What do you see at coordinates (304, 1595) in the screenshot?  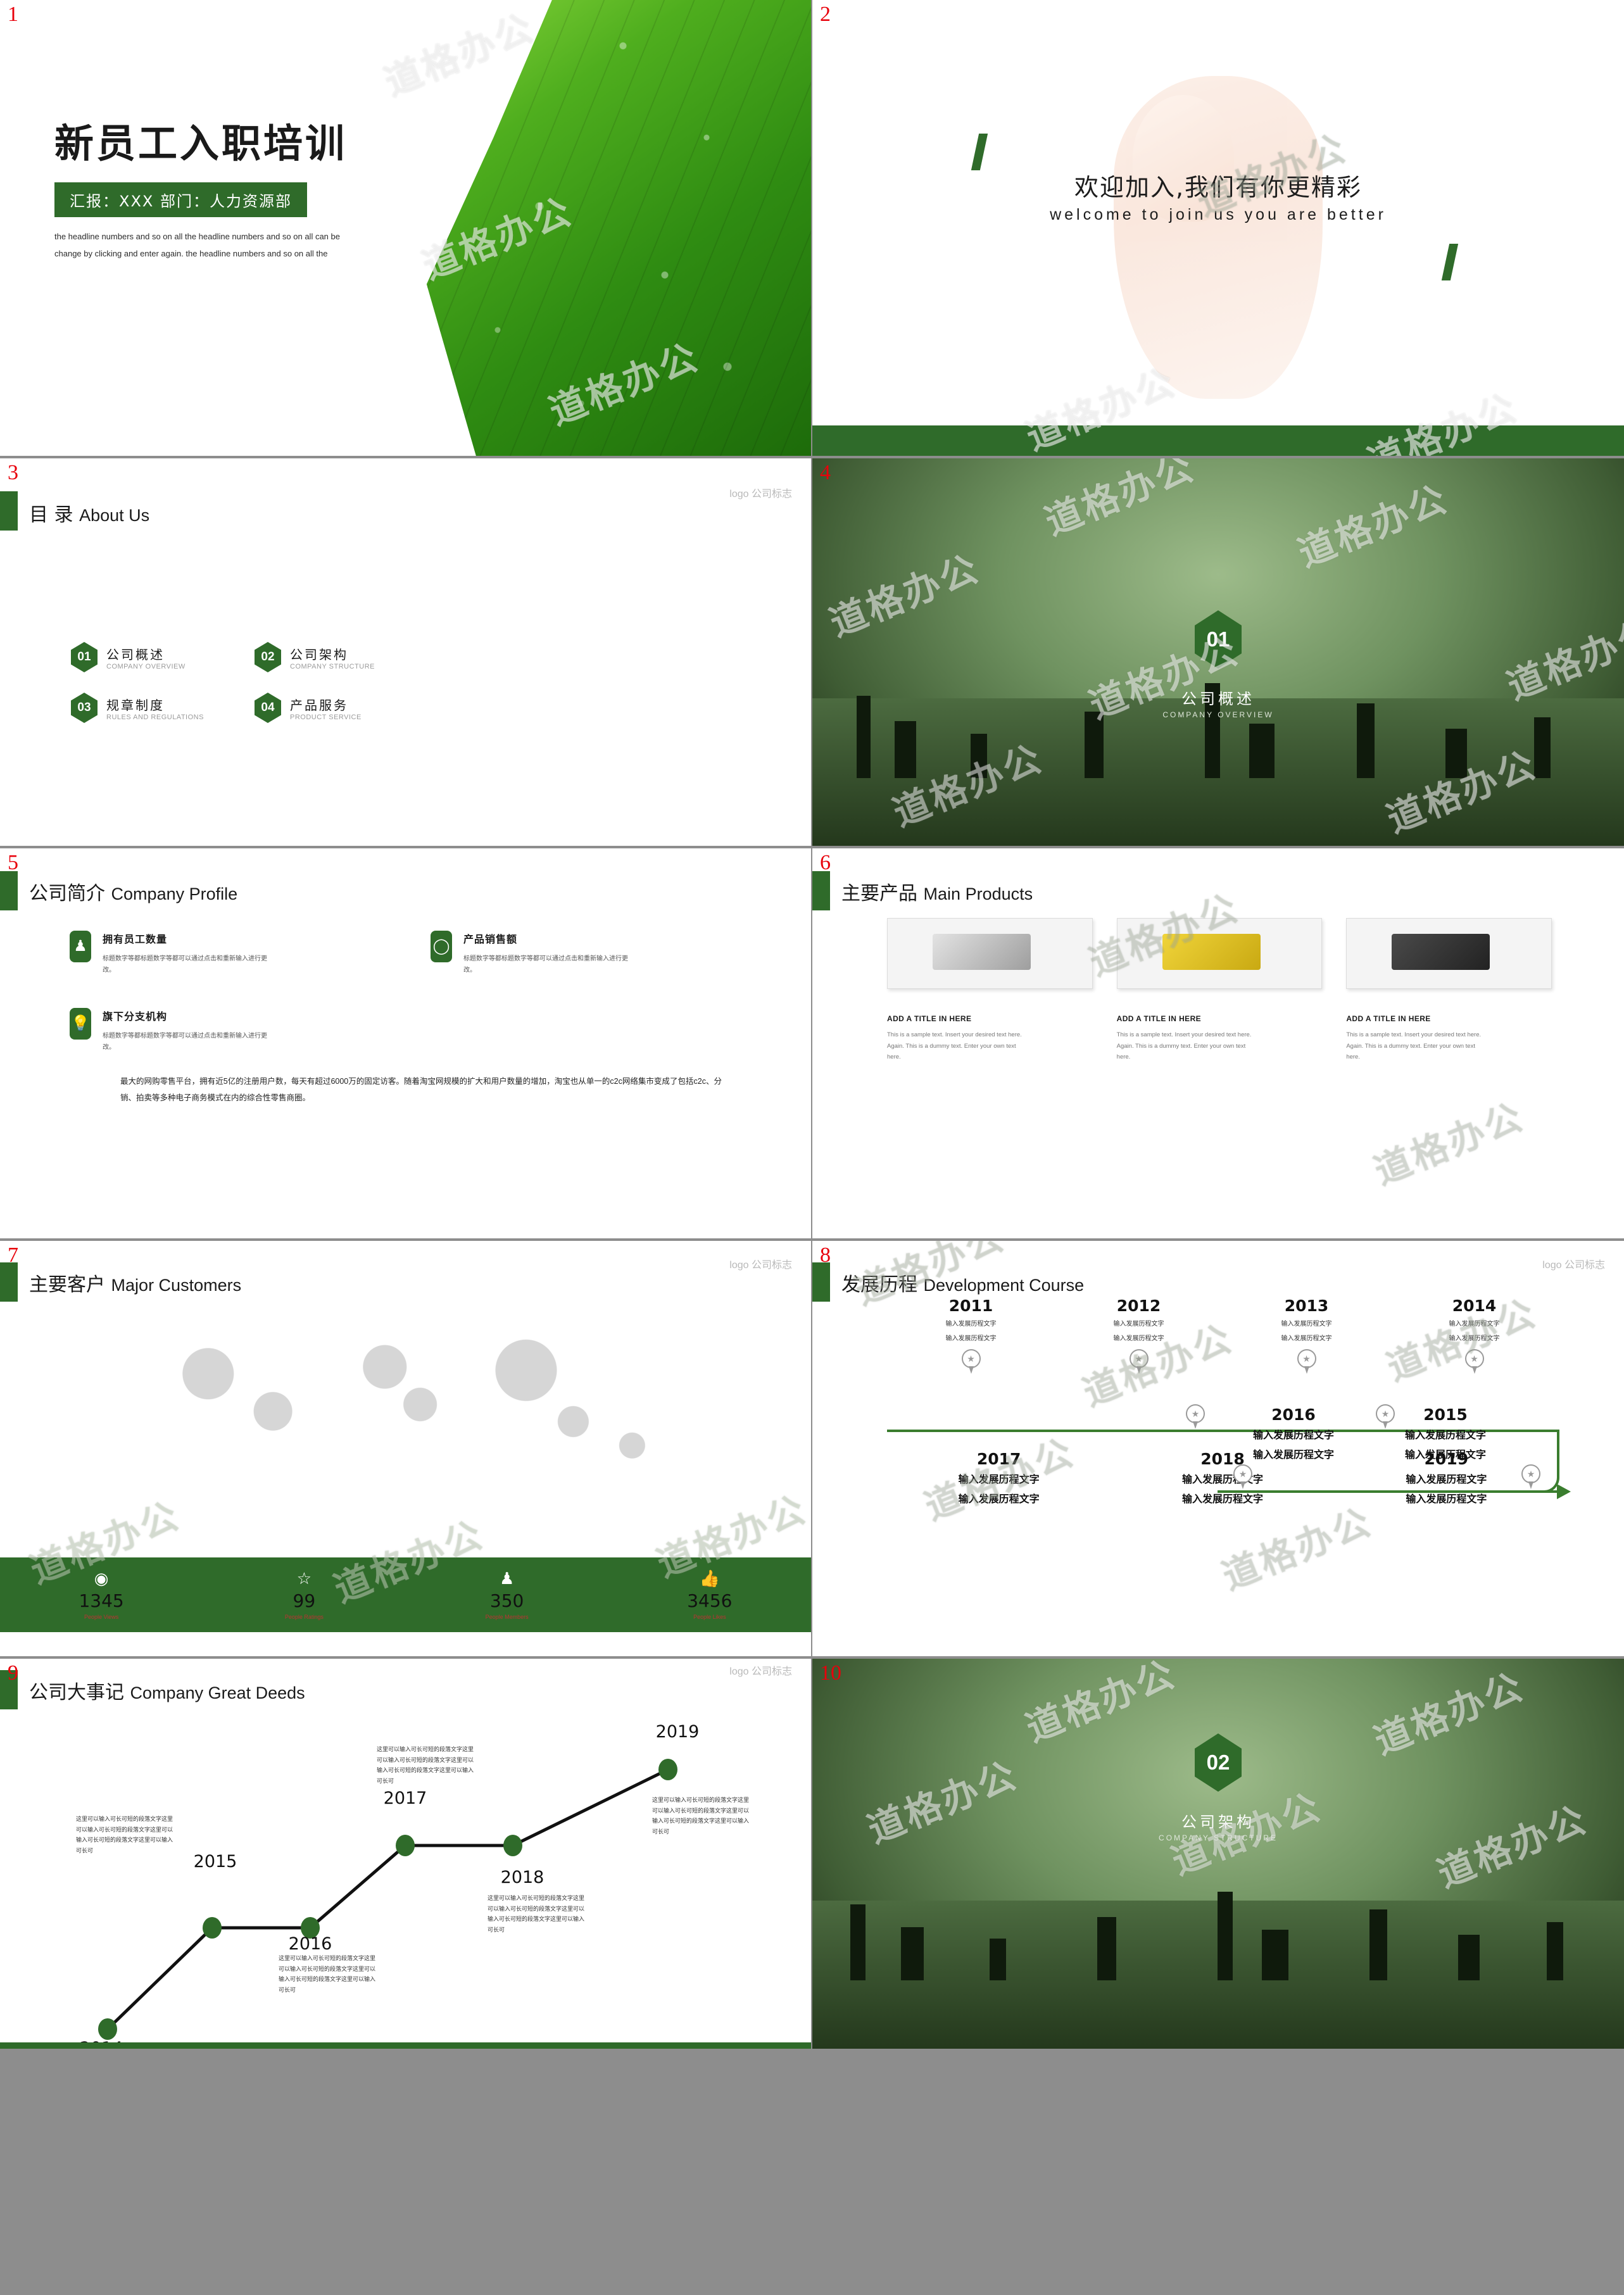 I see `stat-ratings: ☆ 99 People Ratings` at bounding box center [304, 1595].